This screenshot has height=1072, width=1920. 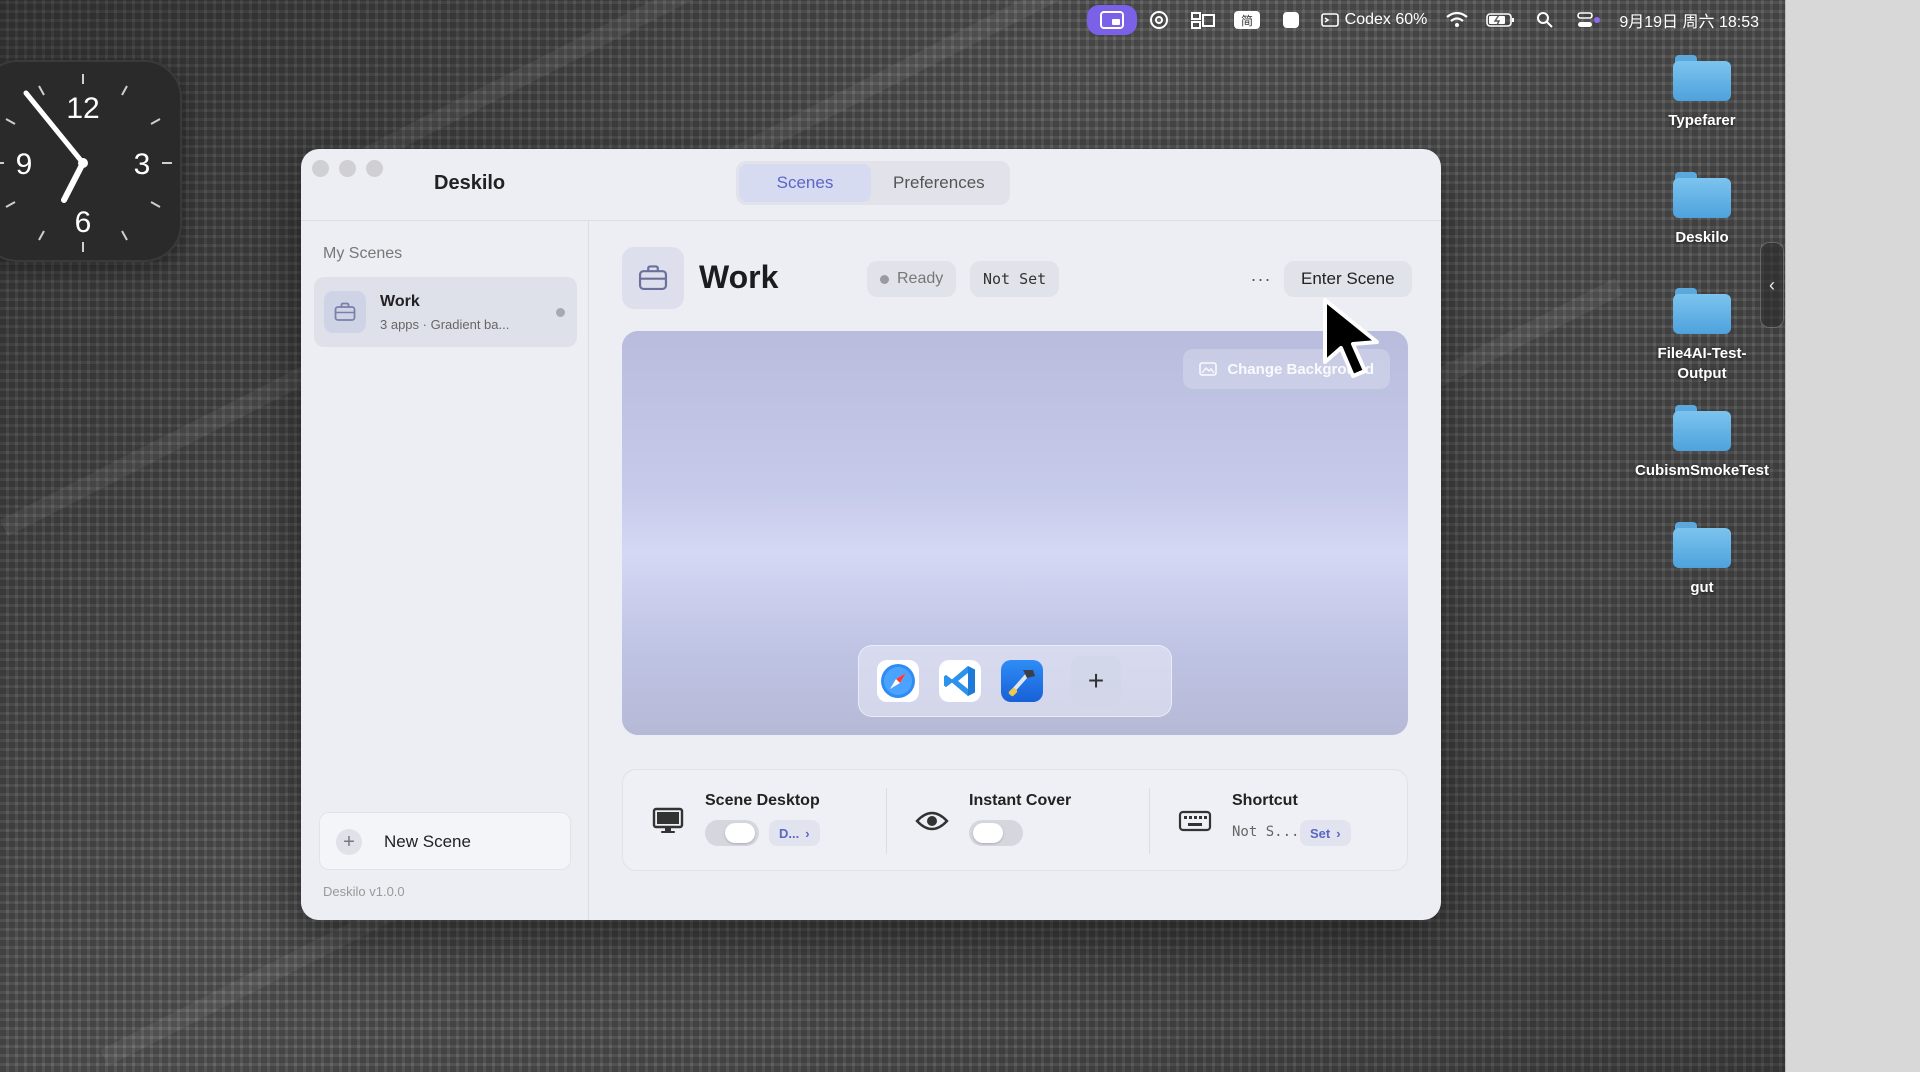 I want to click on svg-text: 简, so click(x=1247, y=21).